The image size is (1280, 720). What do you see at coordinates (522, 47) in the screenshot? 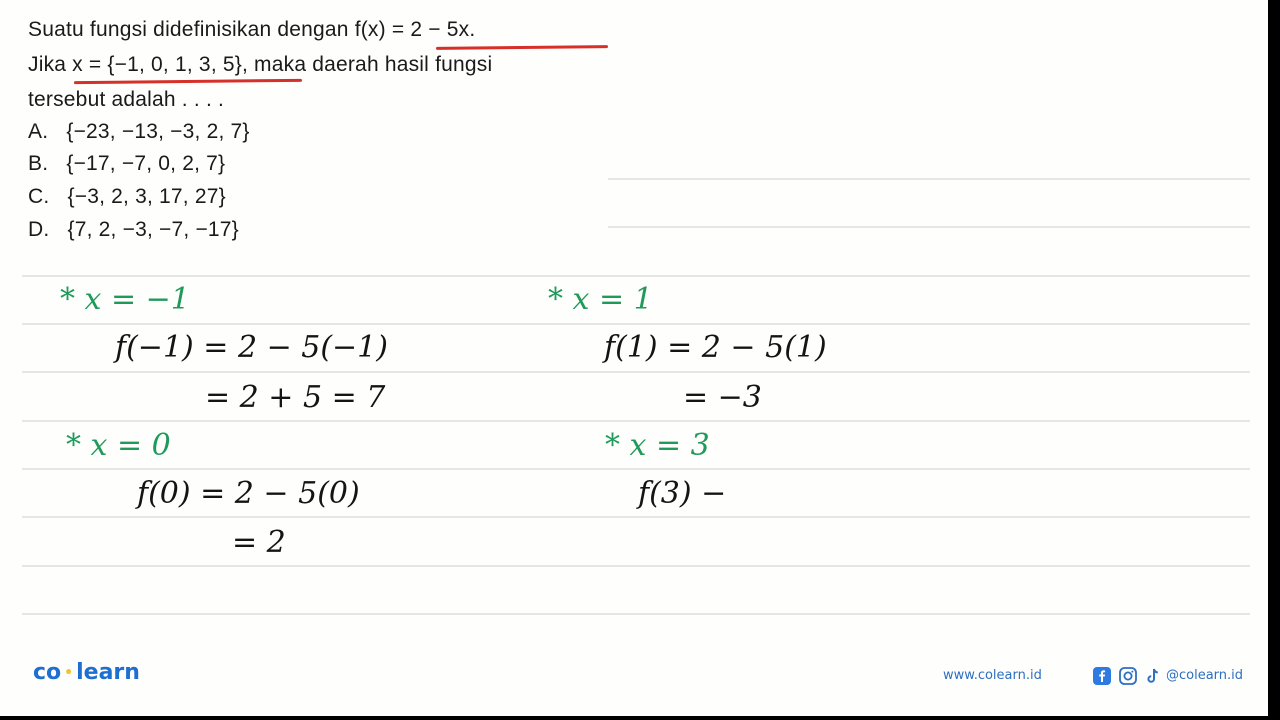
I see `red-underline-function` at bounding box center [522, 47].